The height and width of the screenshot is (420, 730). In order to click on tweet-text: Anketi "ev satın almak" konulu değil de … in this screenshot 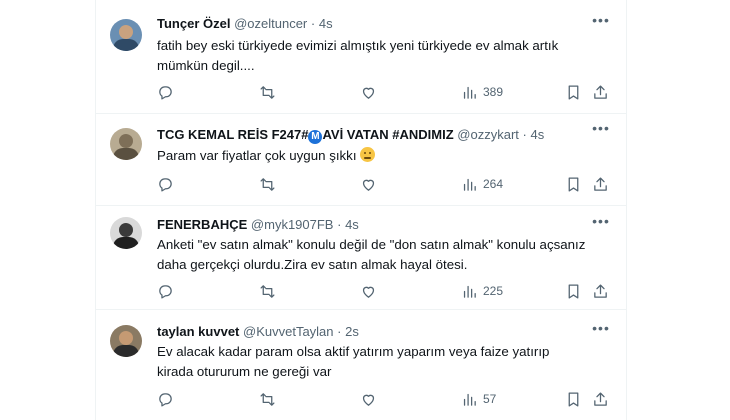, I will do `click(371, 254)`.